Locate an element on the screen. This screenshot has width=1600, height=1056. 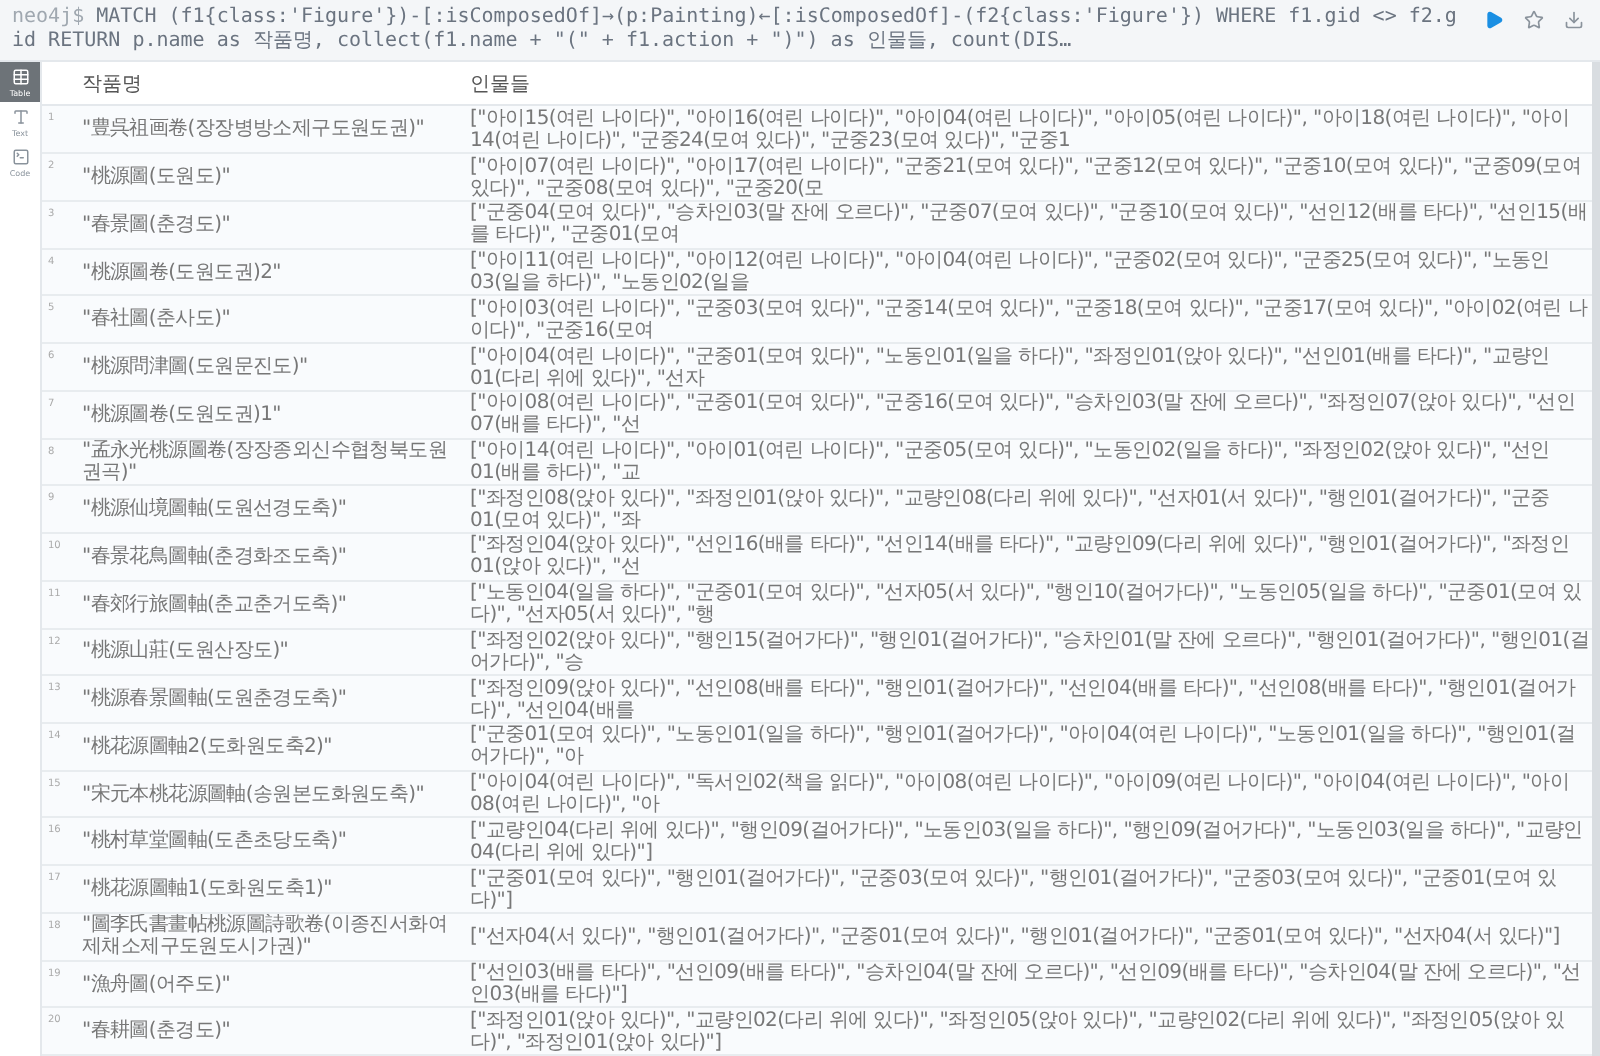
table-cell-text: ["아이11(여린 나이다)", "아이12(여린 나이다)", "아이04(여린 나이다)", "군중02(모여 있다)", "군중25(모여 있다)", "노동인03(일을 하다)", "노동인02(일을 is located at coordinates (1010, 272).